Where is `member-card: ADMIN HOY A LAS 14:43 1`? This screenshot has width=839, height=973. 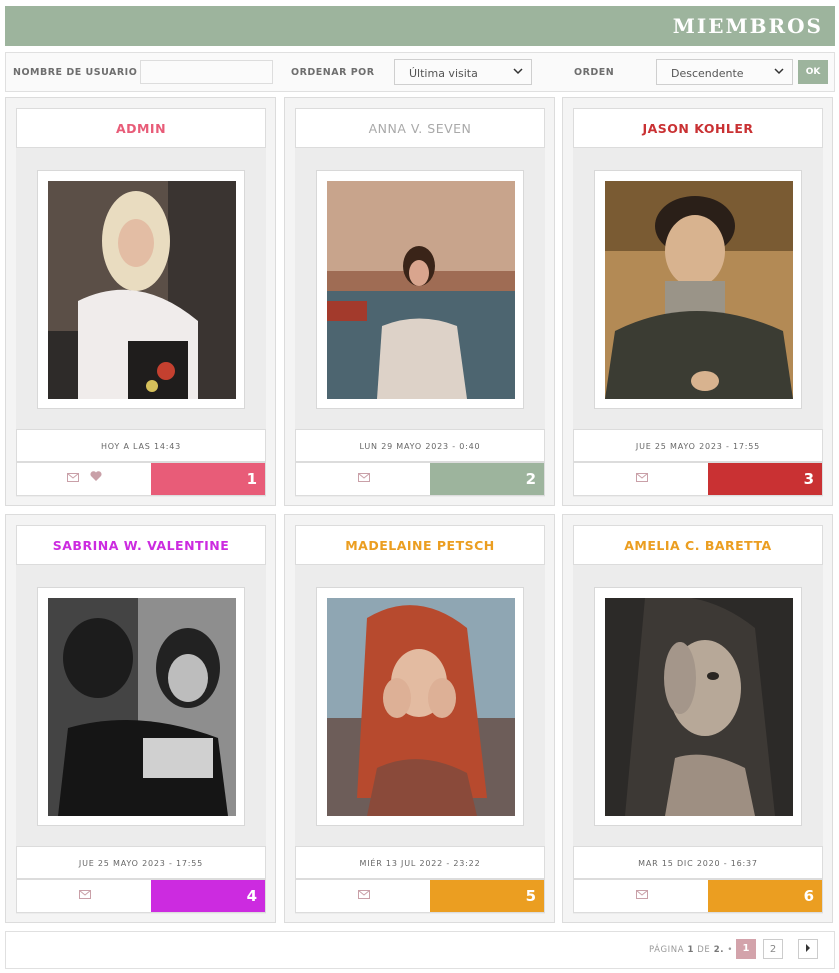
member-card: ADMIN HOY A LAS 14:43 1 is located at coordinates (140, 301).